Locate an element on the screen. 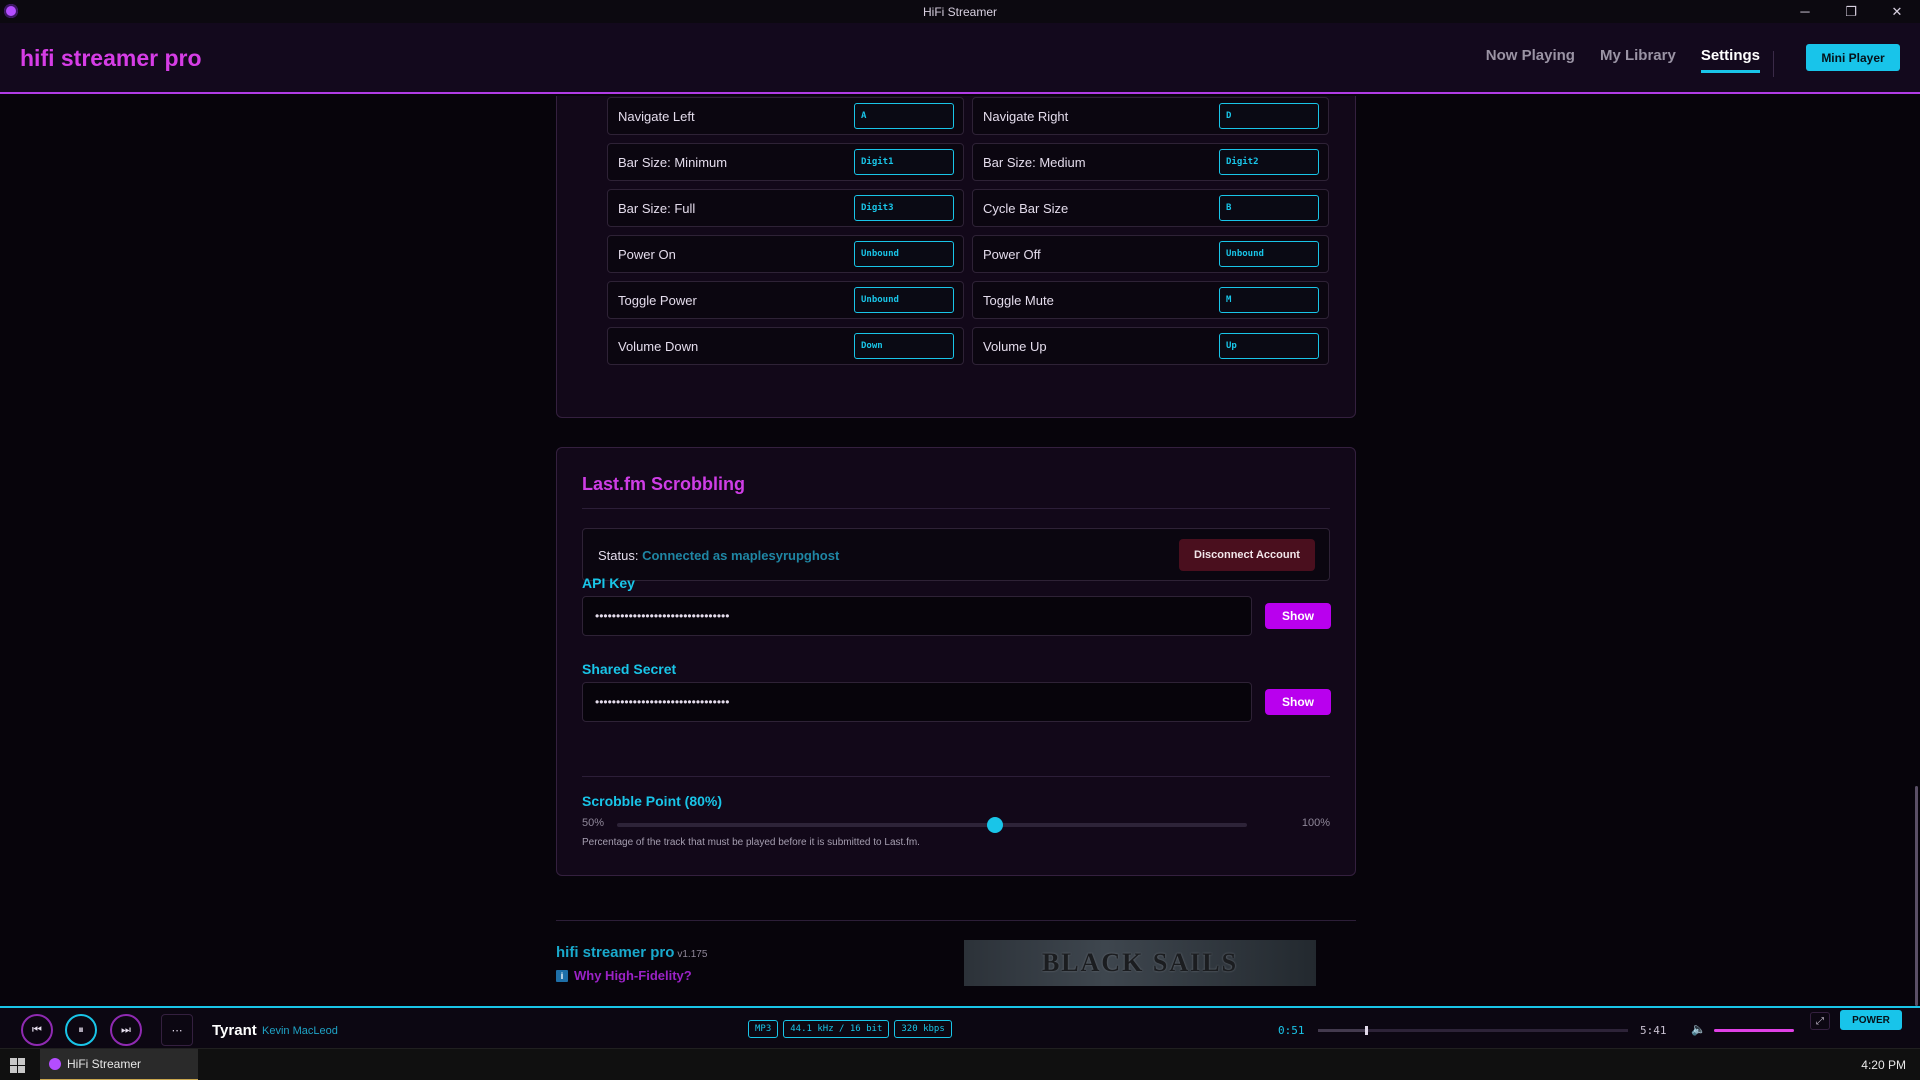 This screenshot has width=1920, height=1080. window-titlebar: HiFi Streamer ─ ❐ ✕ is located at coordinates (960, 11).